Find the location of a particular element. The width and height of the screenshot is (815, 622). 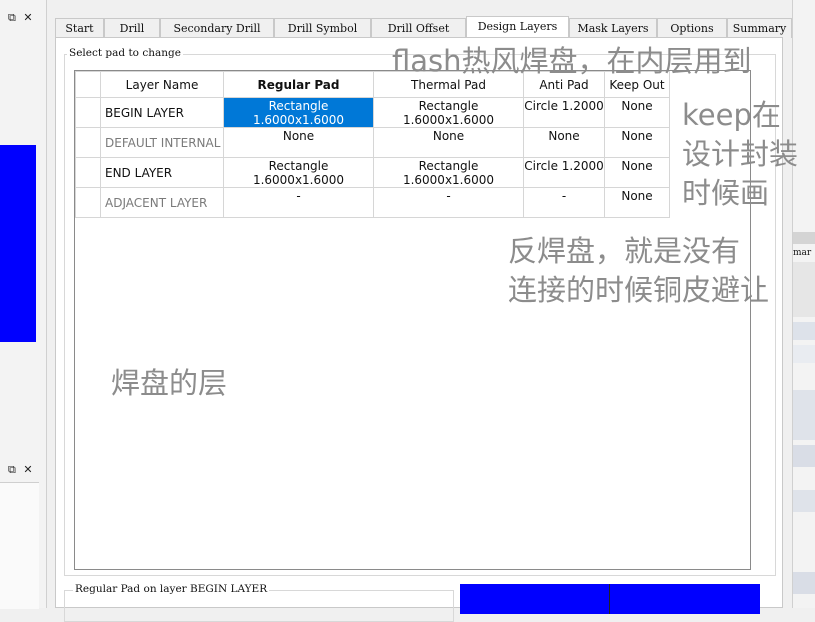

column-header: Regular Pad is located at coordinates (298, 84).